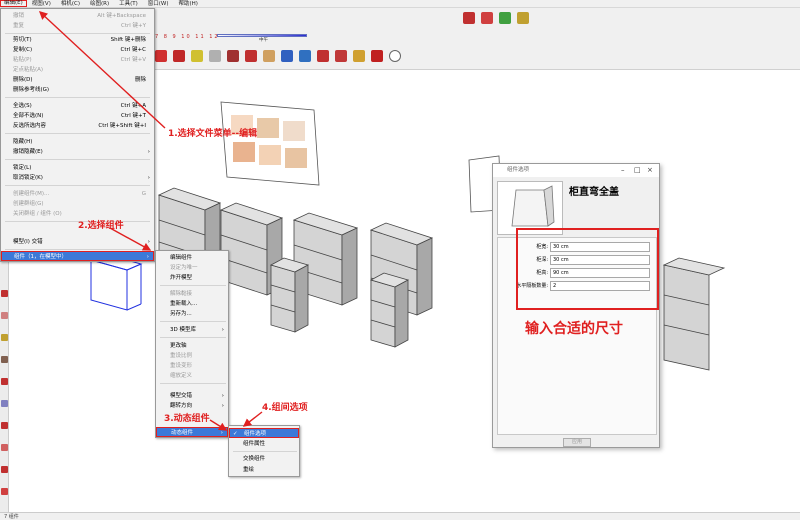  I want to click on status-bar: 7 组件, so click(400, 516).